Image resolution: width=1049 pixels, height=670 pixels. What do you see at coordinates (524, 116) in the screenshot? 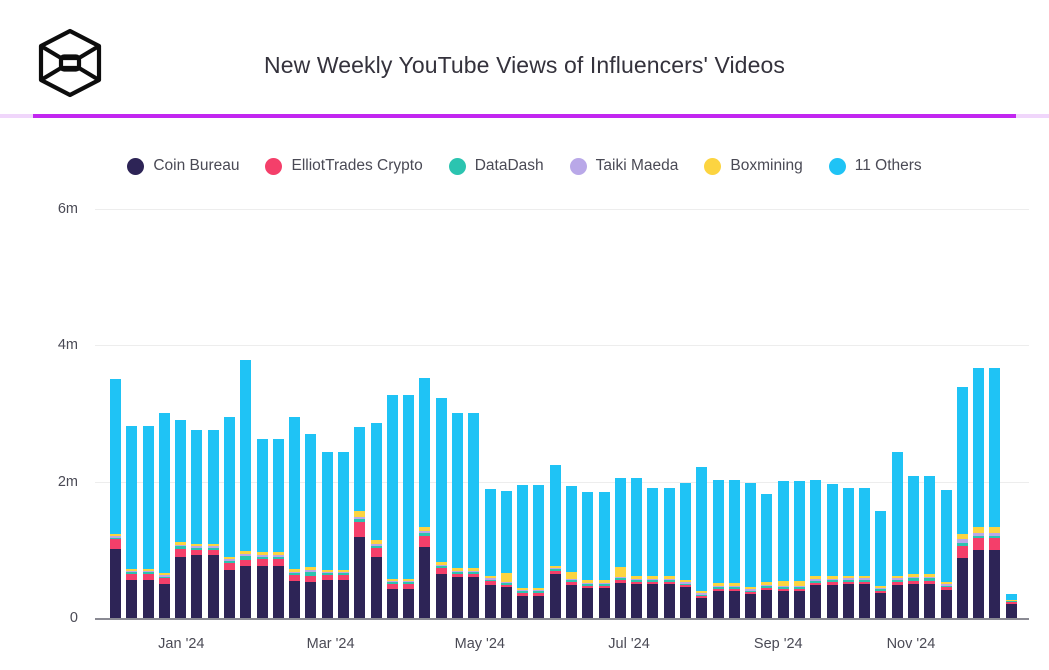
I see `header-divider-fill` at bounding box center [524, 116].